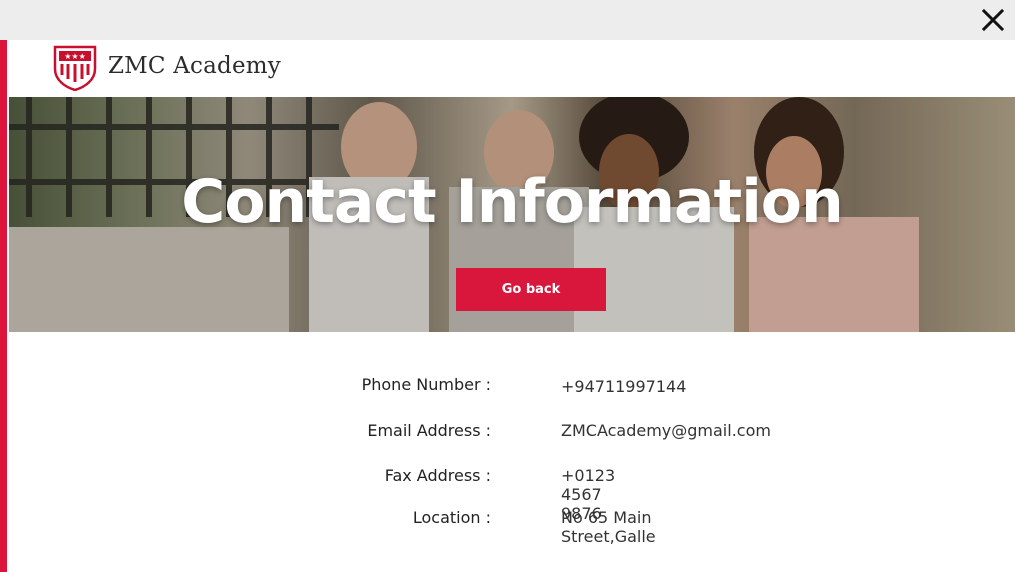 This screenshot has width=1015, height=572. I want to click on location-label: Location :, so click(451, 517).